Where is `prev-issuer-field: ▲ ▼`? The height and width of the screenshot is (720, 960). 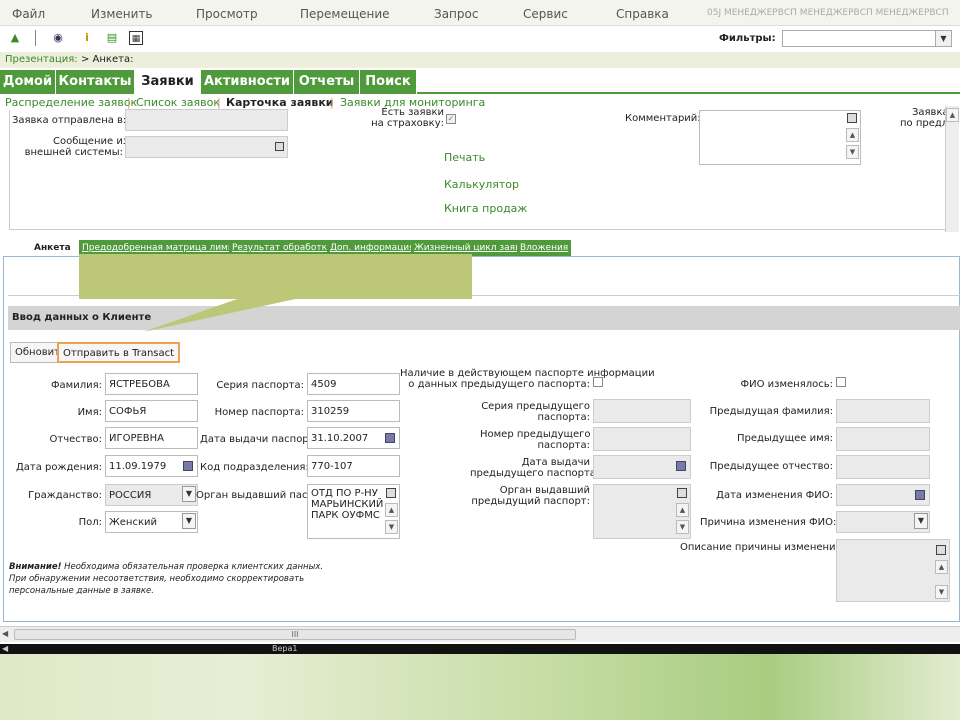 prev-issuer-field: ▲ ▼ is located at coordinates (642, 511).